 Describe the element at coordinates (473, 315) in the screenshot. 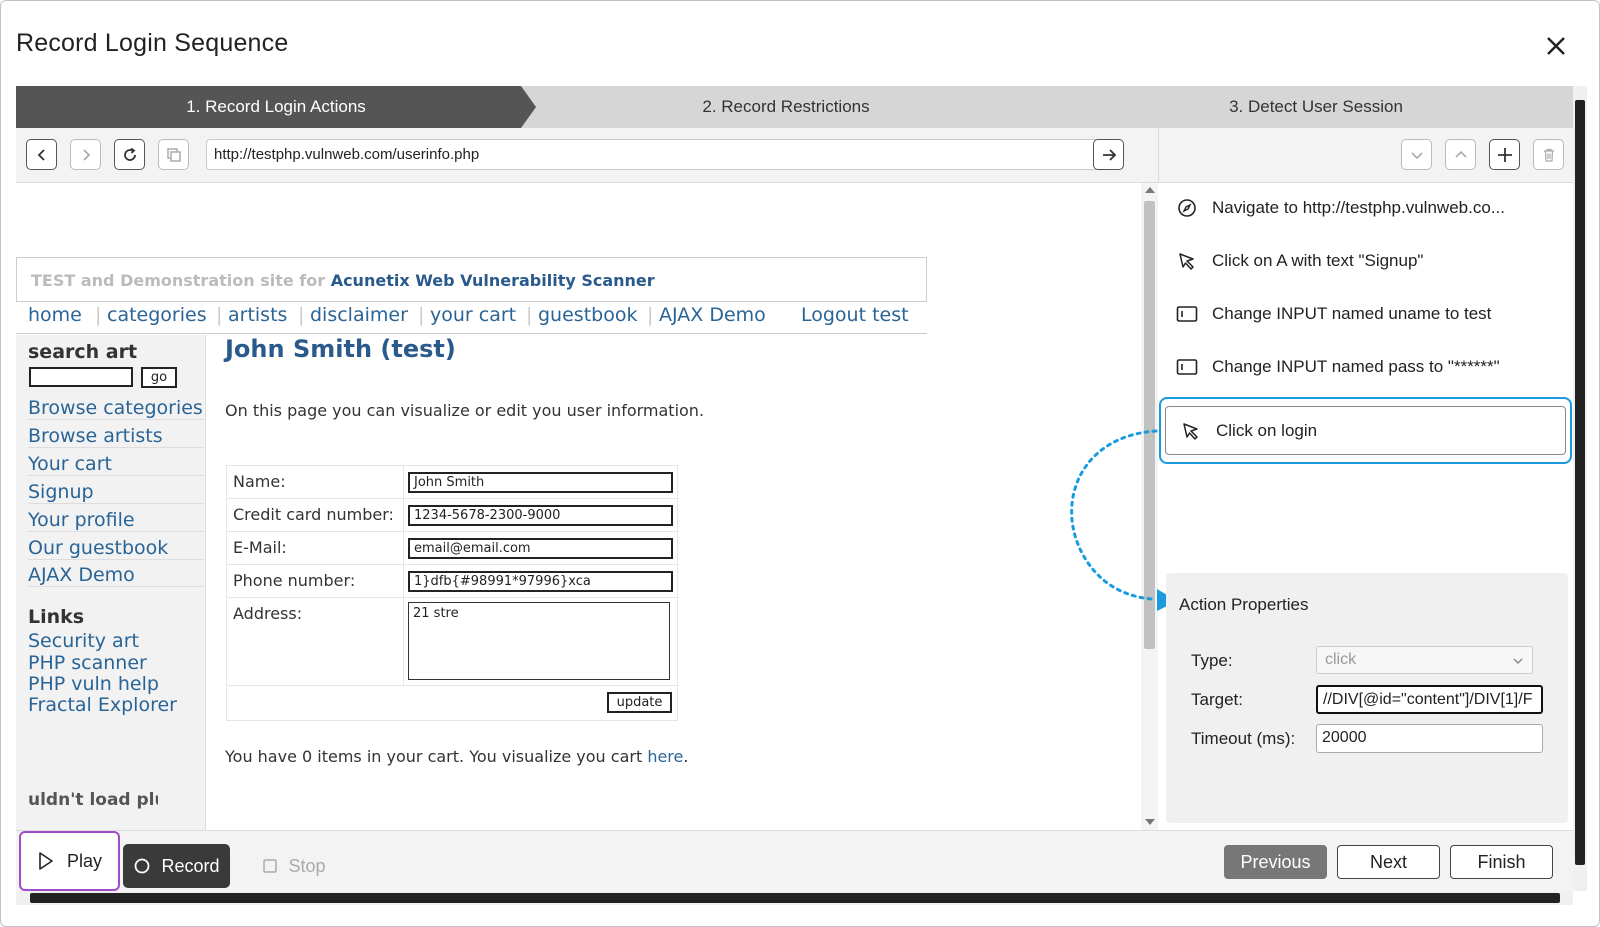

I see `nav-your-cart: your cart` at that location.